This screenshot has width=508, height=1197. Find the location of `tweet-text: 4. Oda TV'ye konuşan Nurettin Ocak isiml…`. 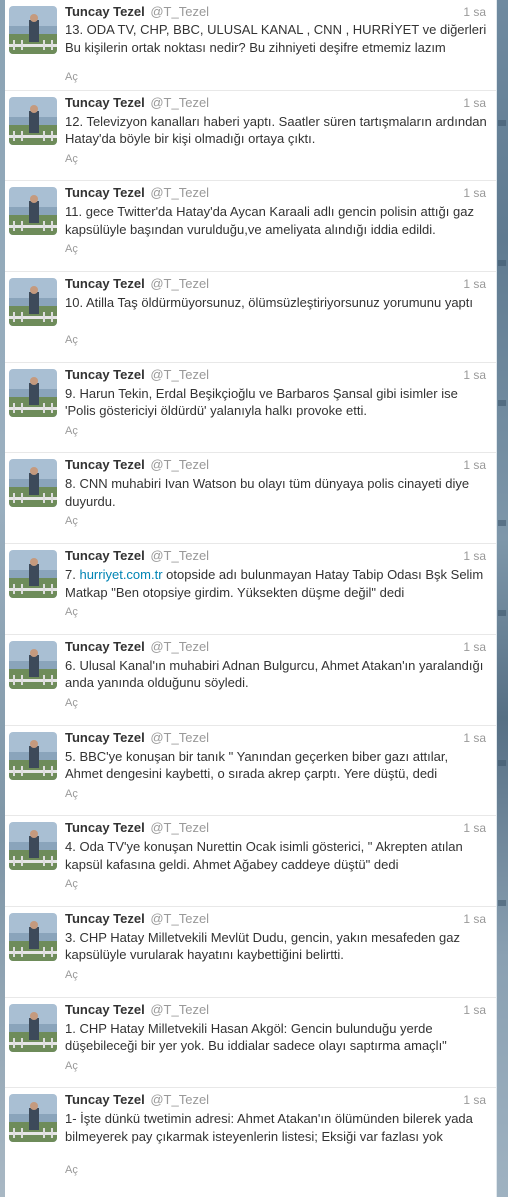

tweet-text: 4. Oda TV'ye konuşan Nurettin Ocak isiml… is located at coordinates (264, 855).